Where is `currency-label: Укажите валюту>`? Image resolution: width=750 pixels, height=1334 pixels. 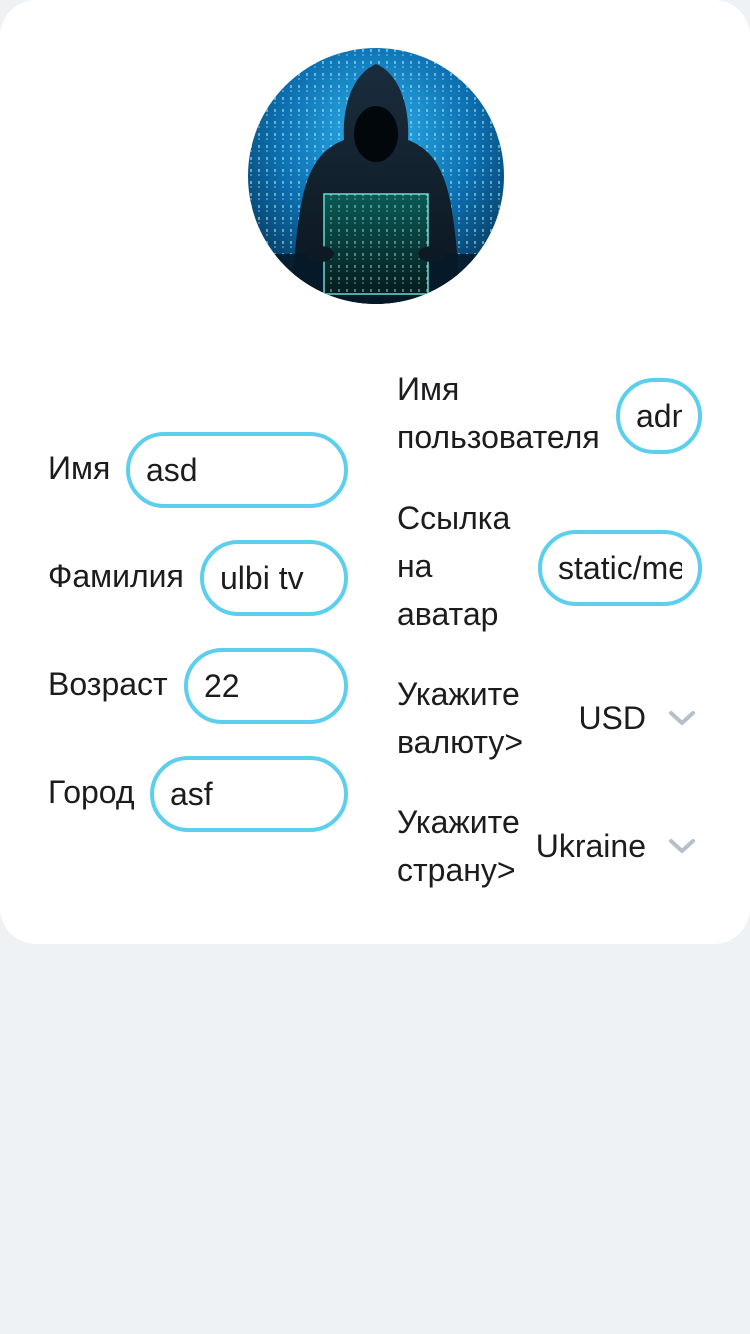 currency-label: Укажите валюту> is located at coordinates (460, 718).